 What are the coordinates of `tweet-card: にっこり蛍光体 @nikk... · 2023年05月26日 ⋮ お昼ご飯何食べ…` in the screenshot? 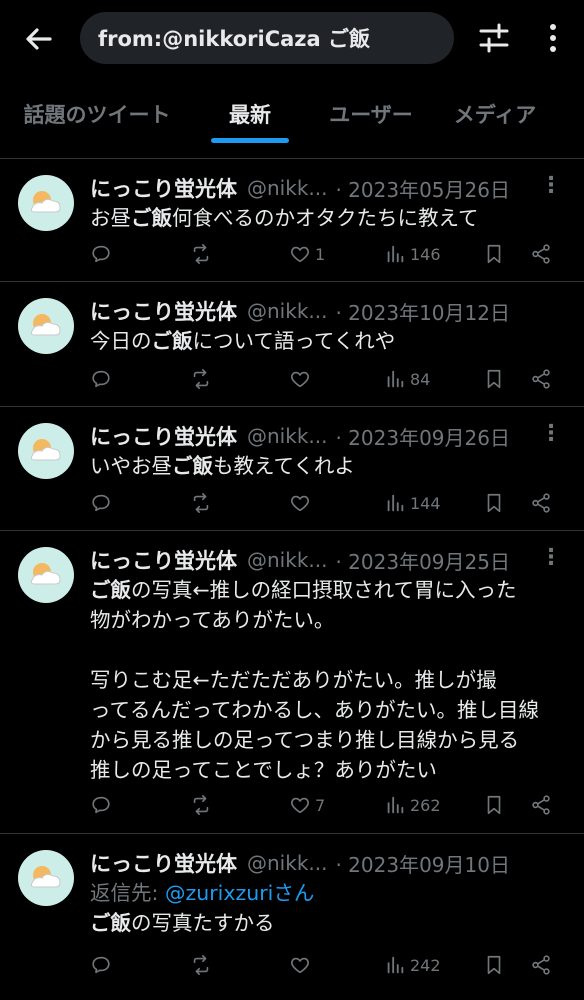 It's located at (292, 220).